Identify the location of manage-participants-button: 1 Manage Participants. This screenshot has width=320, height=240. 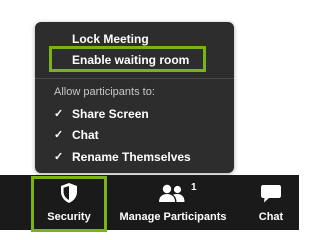
(173, 202).